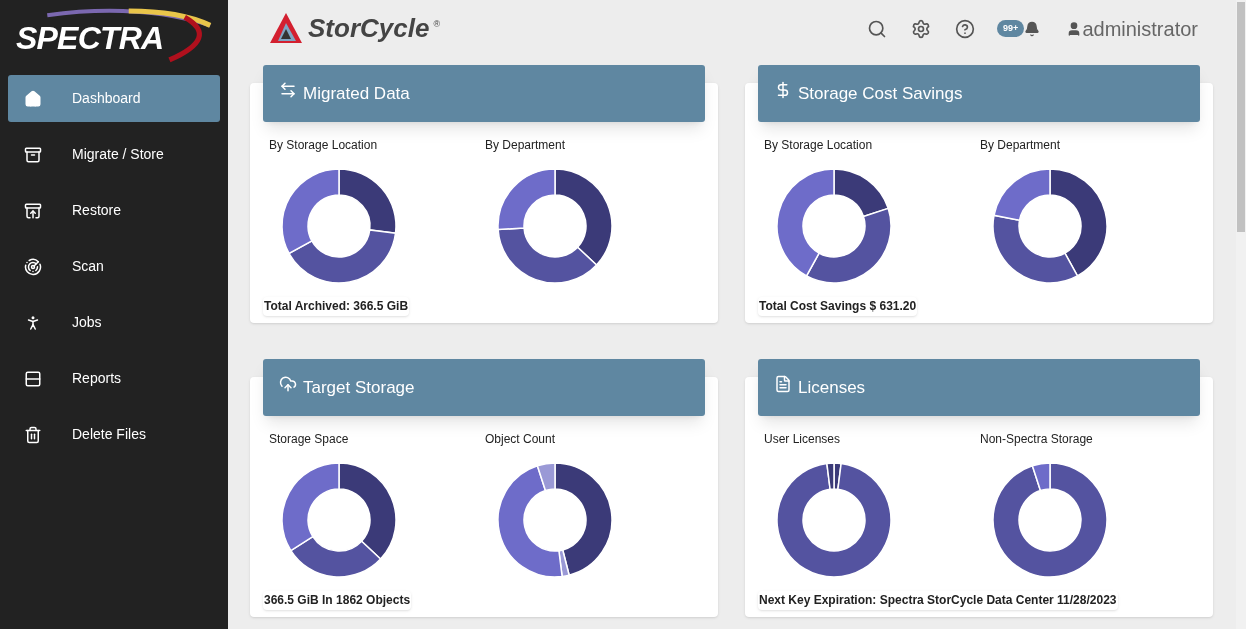 This screenshot has width=1246, height=629. What do you see at coordinates (965, 28) in the screenshot?
I see `help-icon` at bounding box center [965, 28].